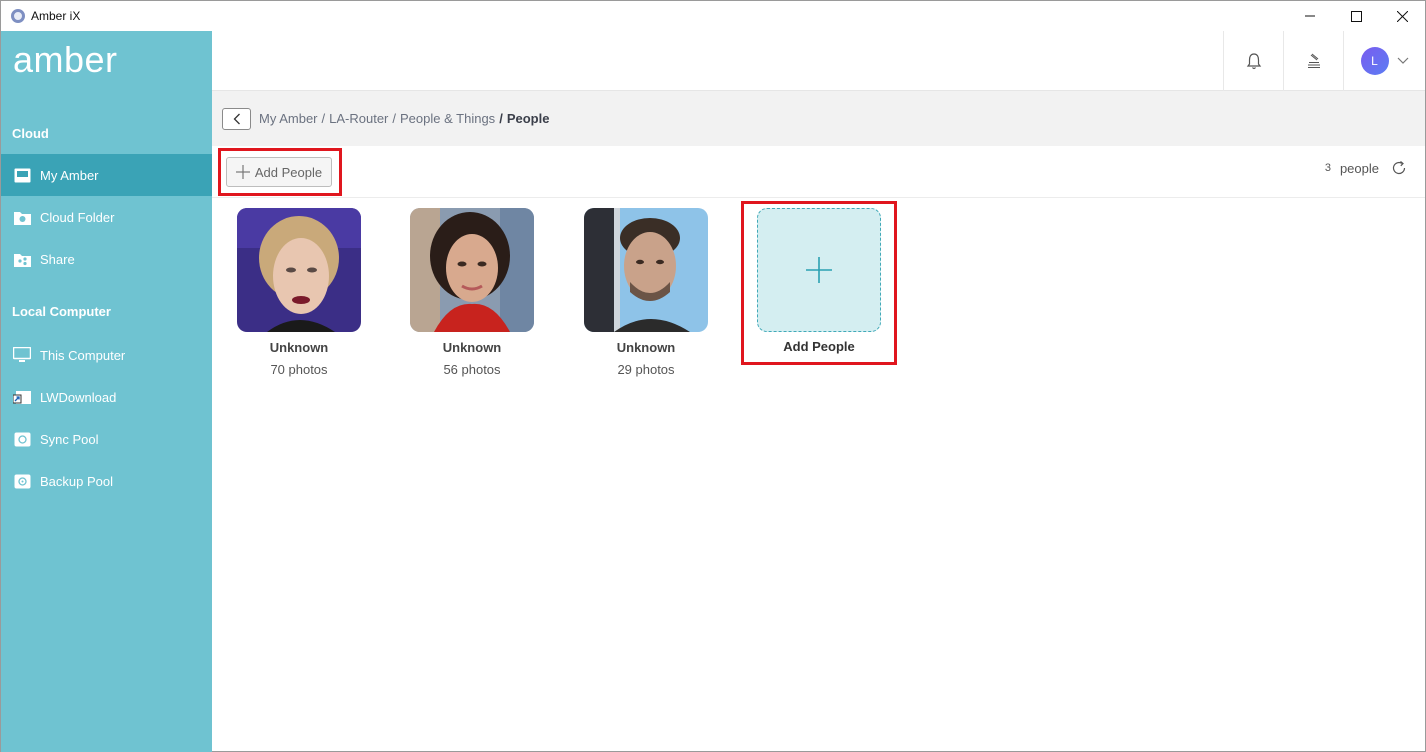 This screenshot has height=752, width=1426. I want to click on person-card: Unknown 56 photos, so click(472, 292).